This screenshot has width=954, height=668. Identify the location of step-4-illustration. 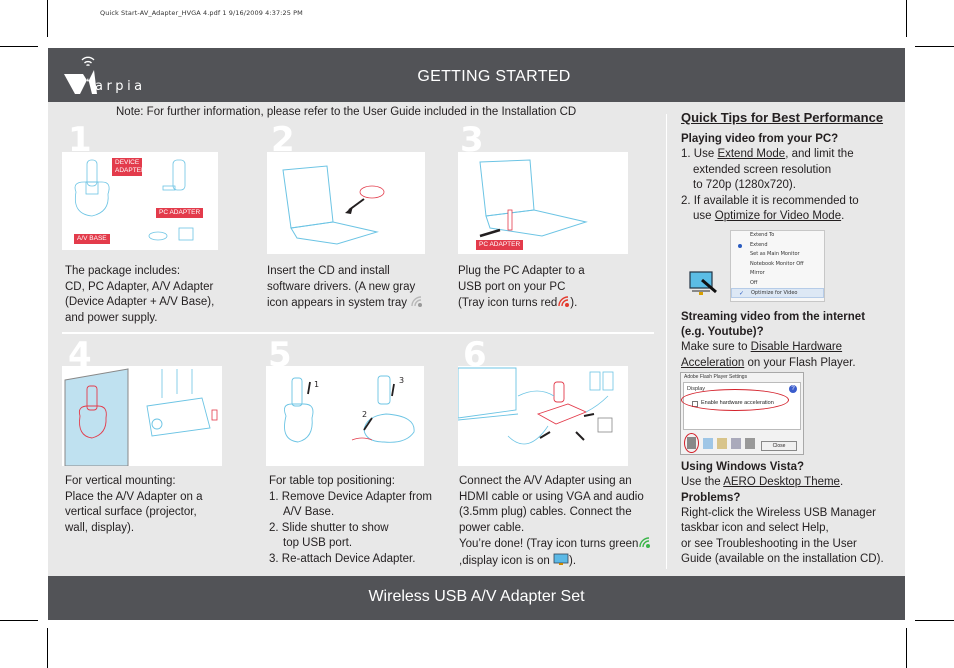
(142, 416).